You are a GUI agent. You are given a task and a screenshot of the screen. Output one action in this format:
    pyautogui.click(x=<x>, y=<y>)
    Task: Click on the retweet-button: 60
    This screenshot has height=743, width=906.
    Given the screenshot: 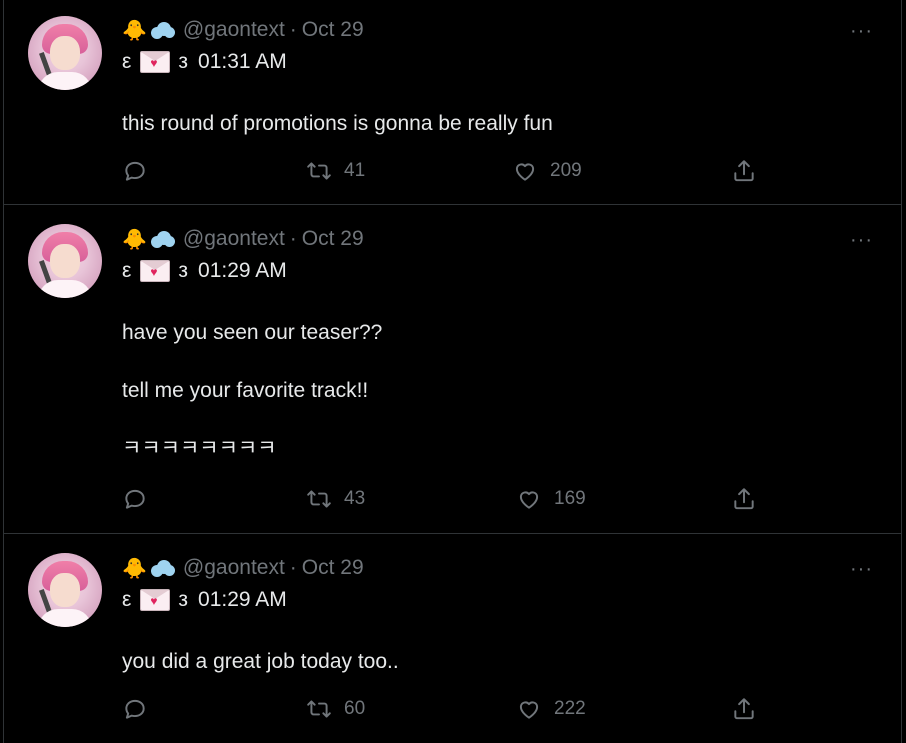 What is the action you would take?
    pyautogui.click(x=335, y=709)
    